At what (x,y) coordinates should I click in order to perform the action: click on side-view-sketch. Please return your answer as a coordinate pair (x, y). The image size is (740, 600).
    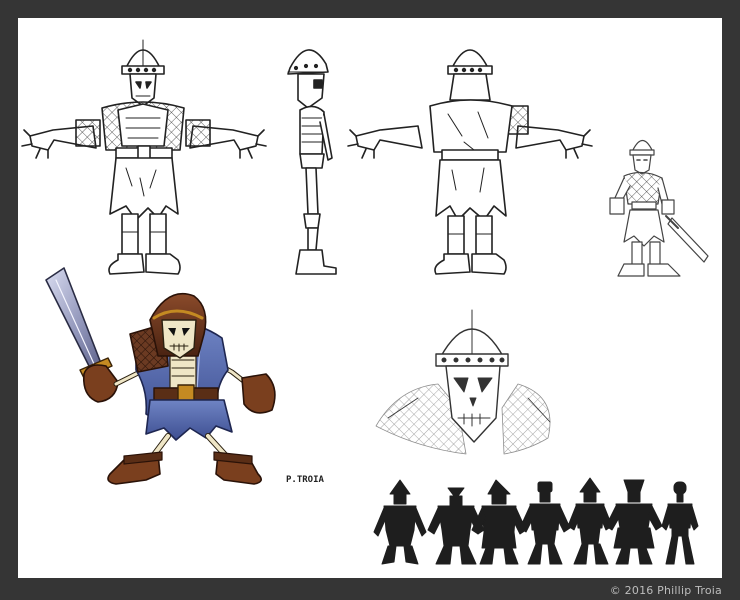
    Looking at the image, I should click on (312, 162).